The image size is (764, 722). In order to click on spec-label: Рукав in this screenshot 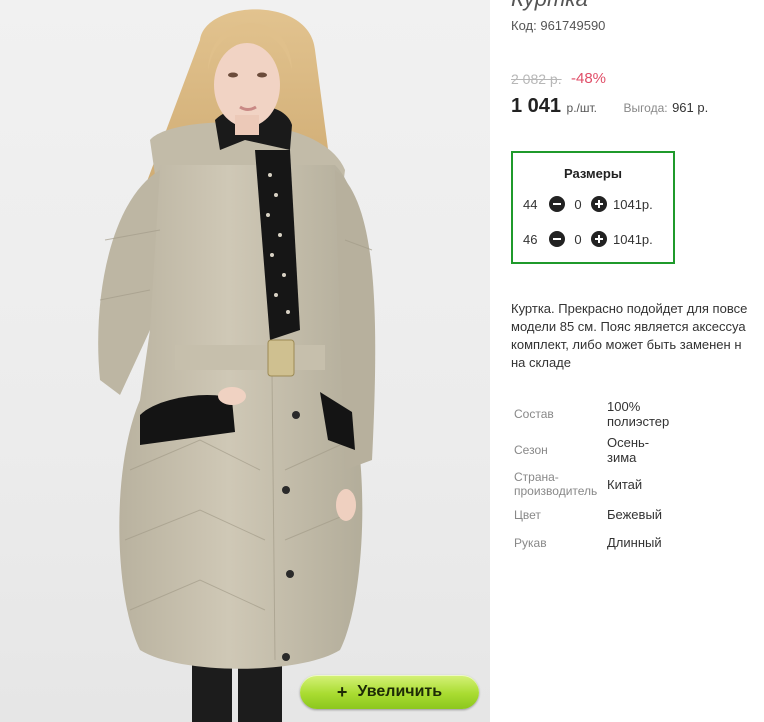, I will do `click(530, 543)`.